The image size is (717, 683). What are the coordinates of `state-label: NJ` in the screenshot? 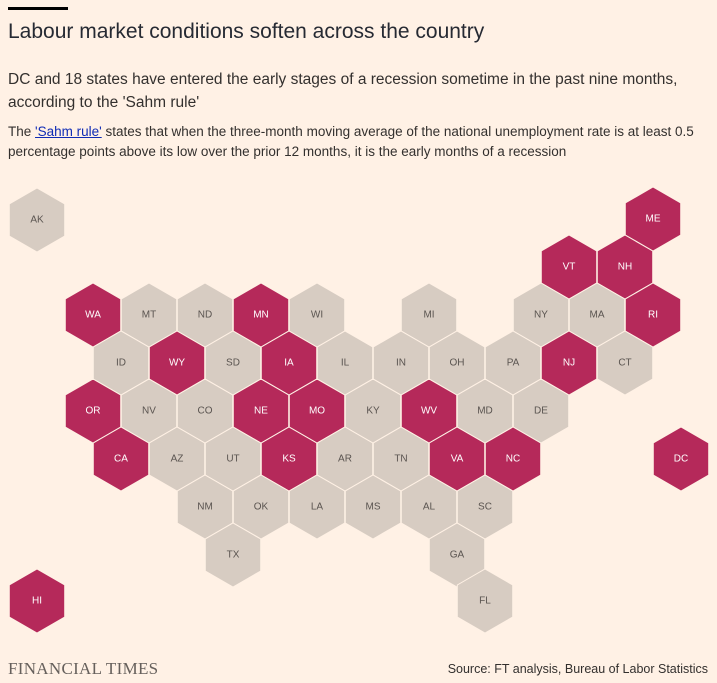 It's located at (569, 363).